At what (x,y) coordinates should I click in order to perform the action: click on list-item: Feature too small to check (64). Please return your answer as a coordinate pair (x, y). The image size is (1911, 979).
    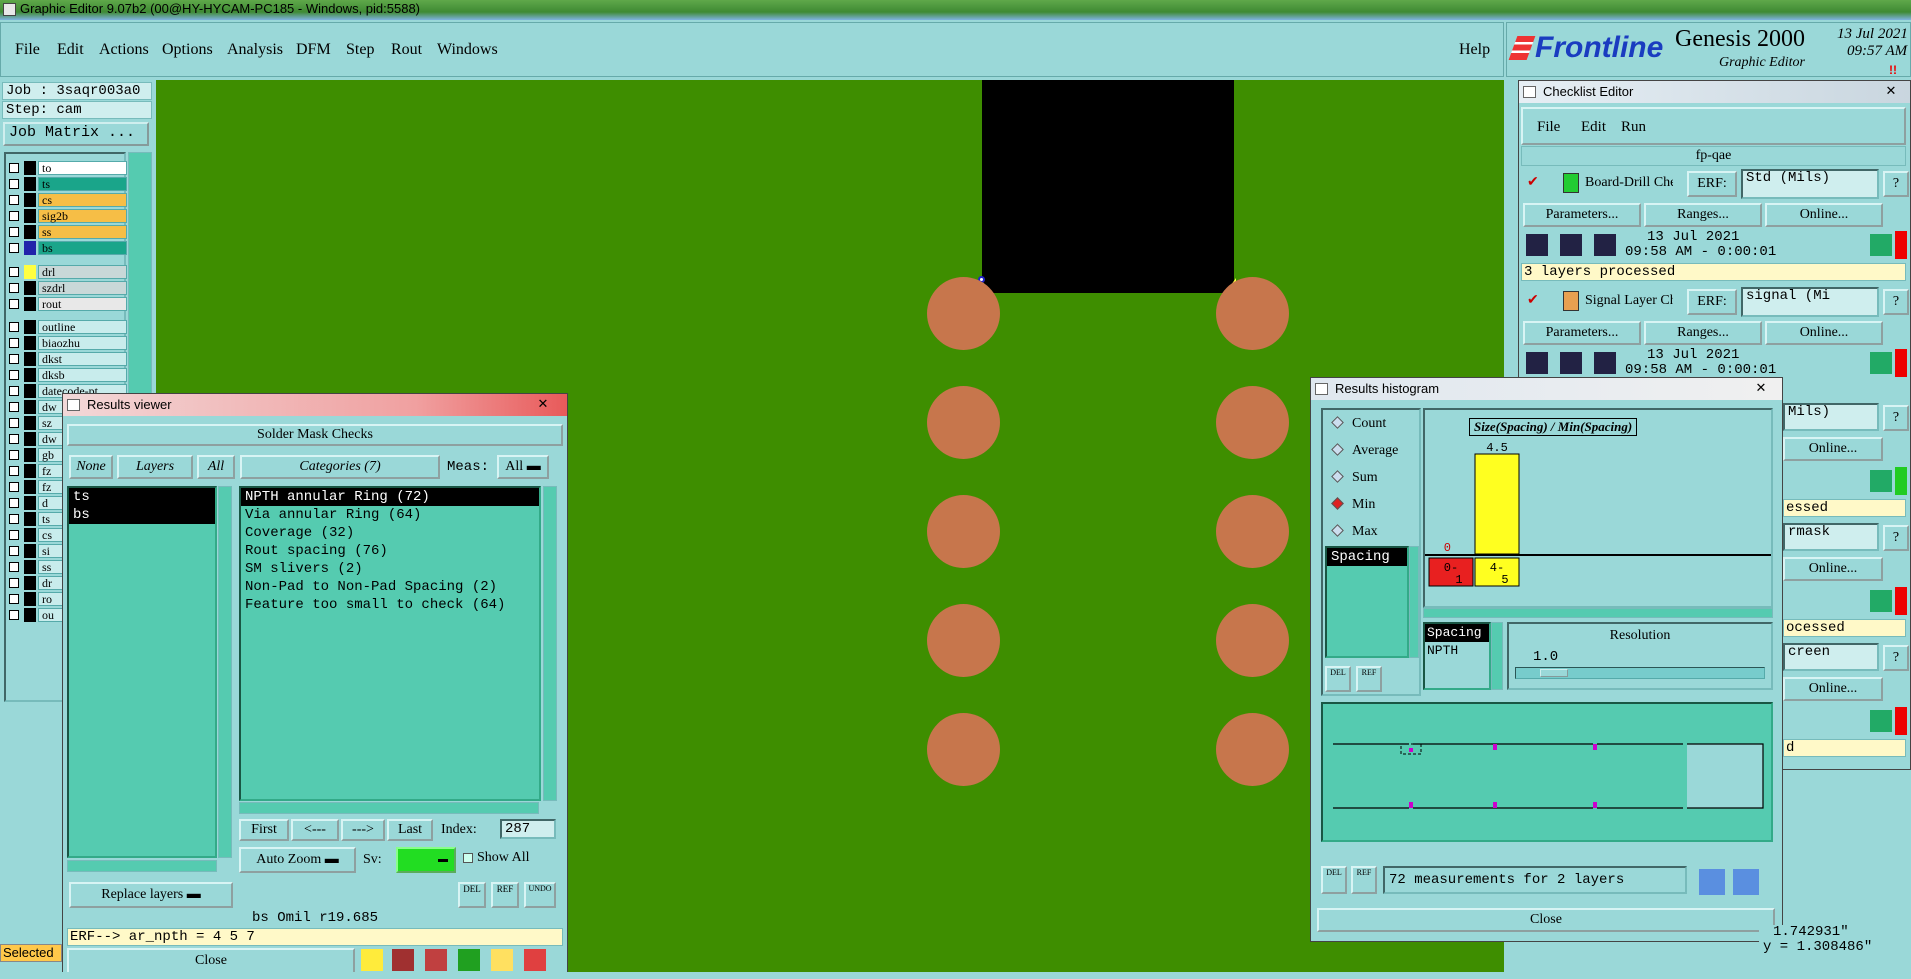
    Looking at the image, I should click on (390, 605).